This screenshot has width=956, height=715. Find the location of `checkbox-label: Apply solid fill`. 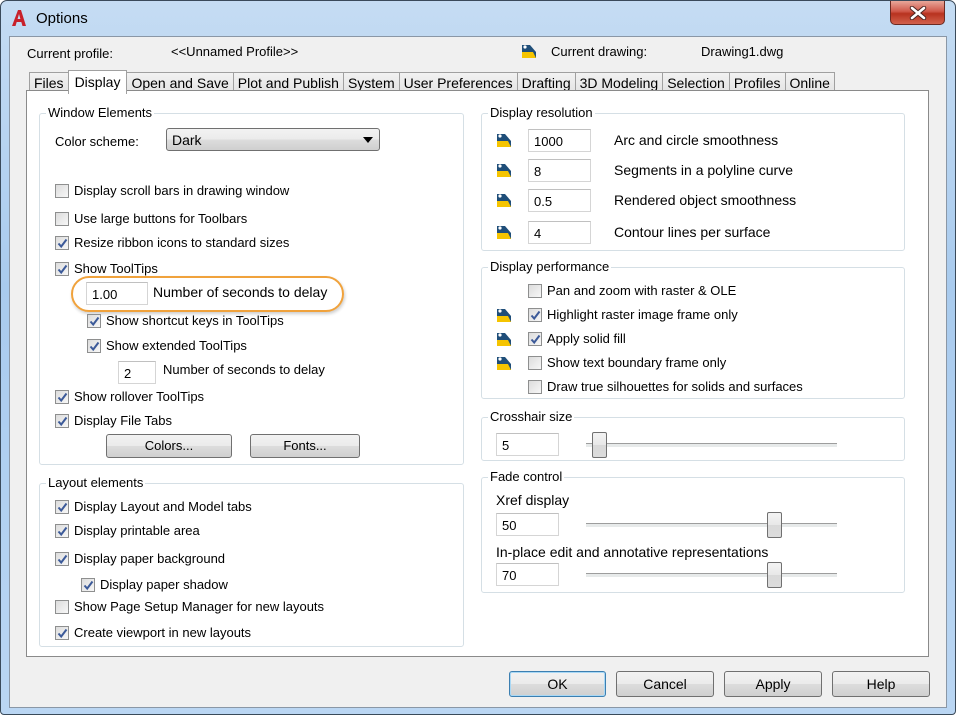

checkbox-label: Apply solid fill is located at coordinates (586, 338).